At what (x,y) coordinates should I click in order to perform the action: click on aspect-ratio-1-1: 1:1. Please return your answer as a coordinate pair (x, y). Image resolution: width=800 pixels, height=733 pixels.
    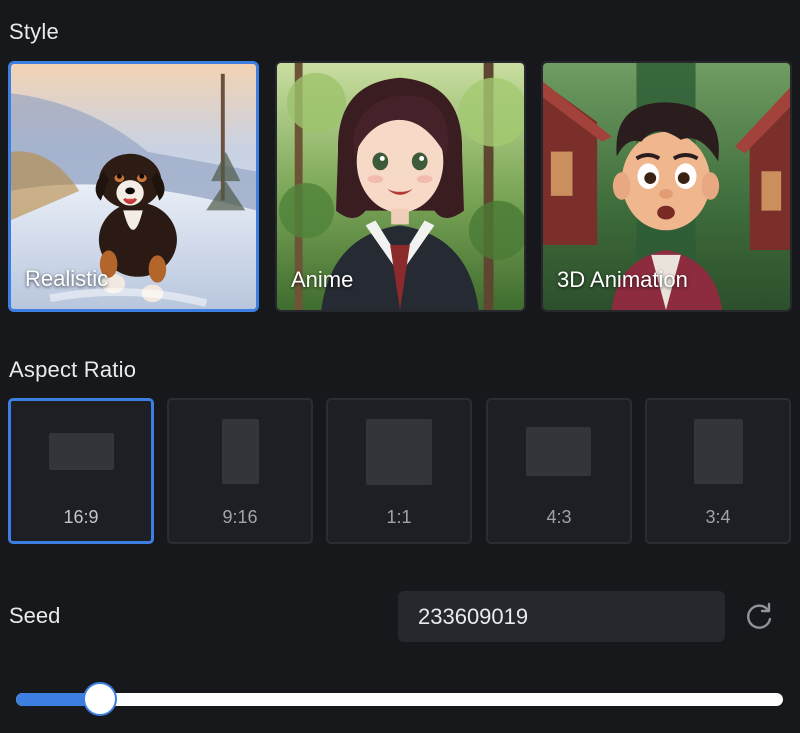
    Looking at the image, I should click on (399, 471).